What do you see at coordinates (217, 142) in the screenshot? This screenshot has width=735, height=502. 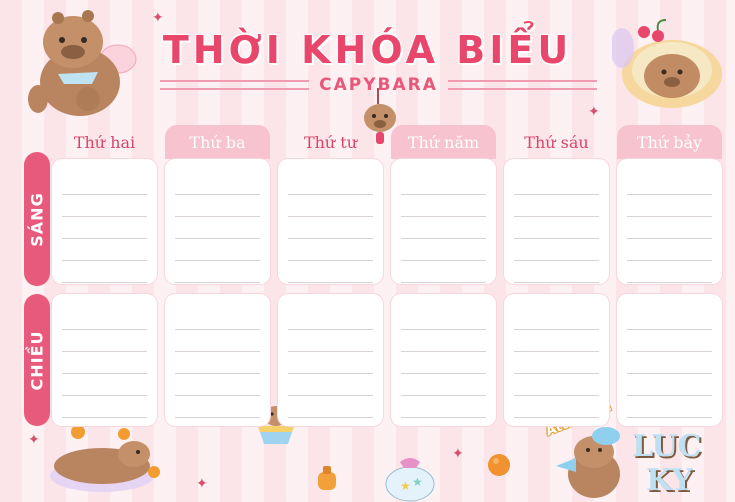 I see `day-header-tue: Thứ ba` at bounding box center [217, 142].